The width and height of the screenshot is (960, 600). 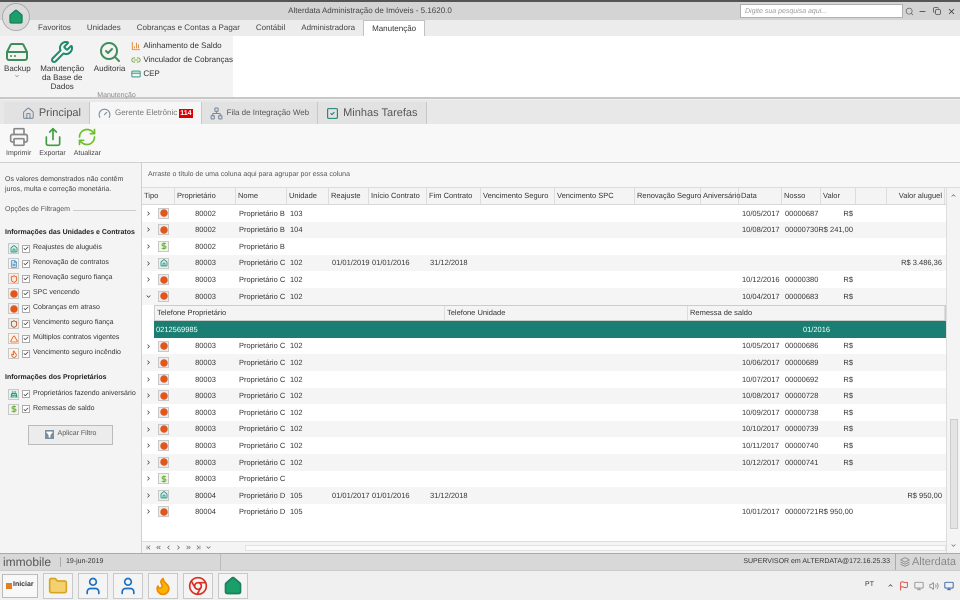 What do you see at coordinates (103, 28) in the screenshot?
I see `ribbon-tab: Unidades` at bounding box center [103, 28].